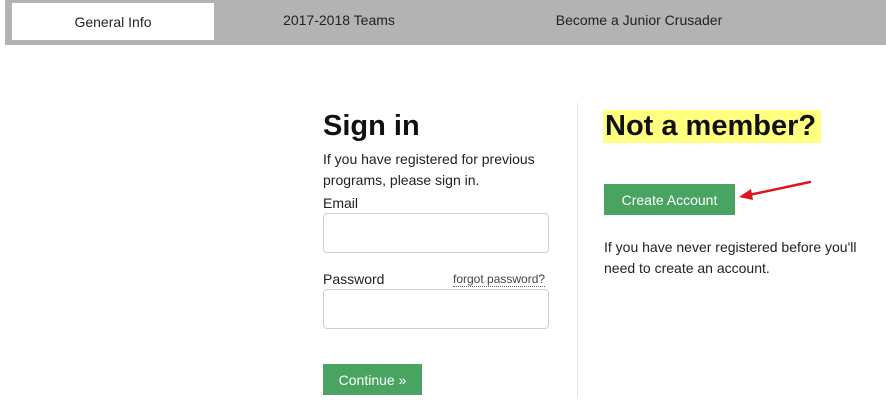 The height and width of the screenshot is (417, 886). What do you see at coordinates (669, 199) in the screenshot?
I see `create-account-button: Create Account` at bounding box center [669, 199].